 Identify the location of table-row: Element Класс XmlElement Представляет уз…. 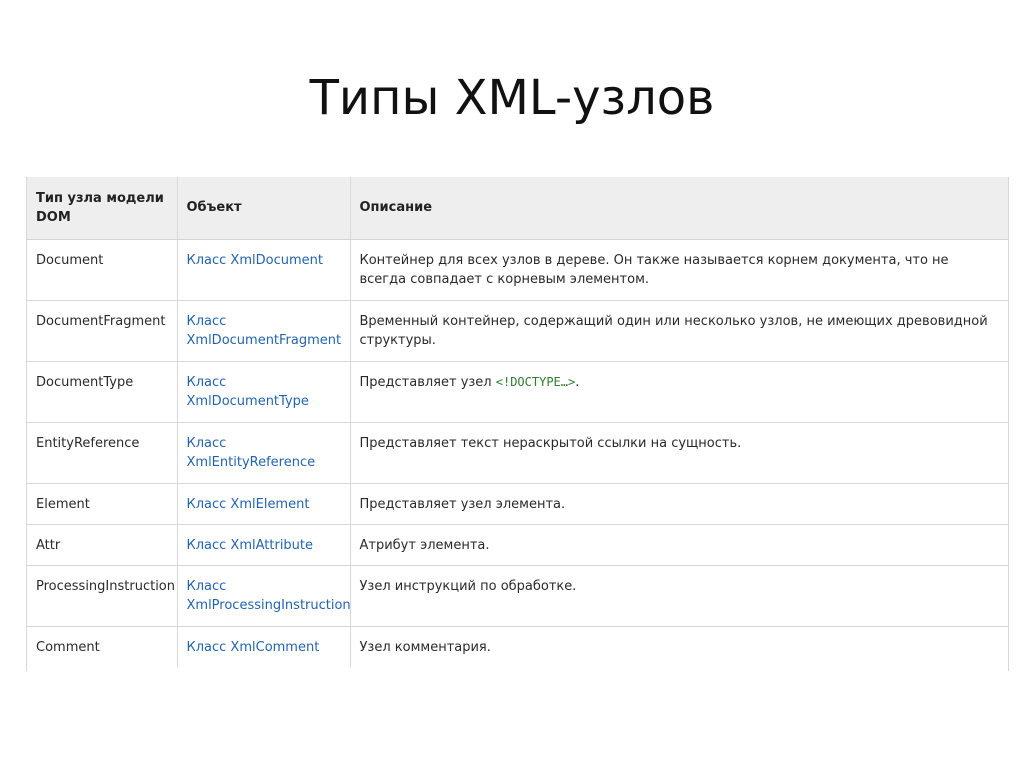
(517, 504).